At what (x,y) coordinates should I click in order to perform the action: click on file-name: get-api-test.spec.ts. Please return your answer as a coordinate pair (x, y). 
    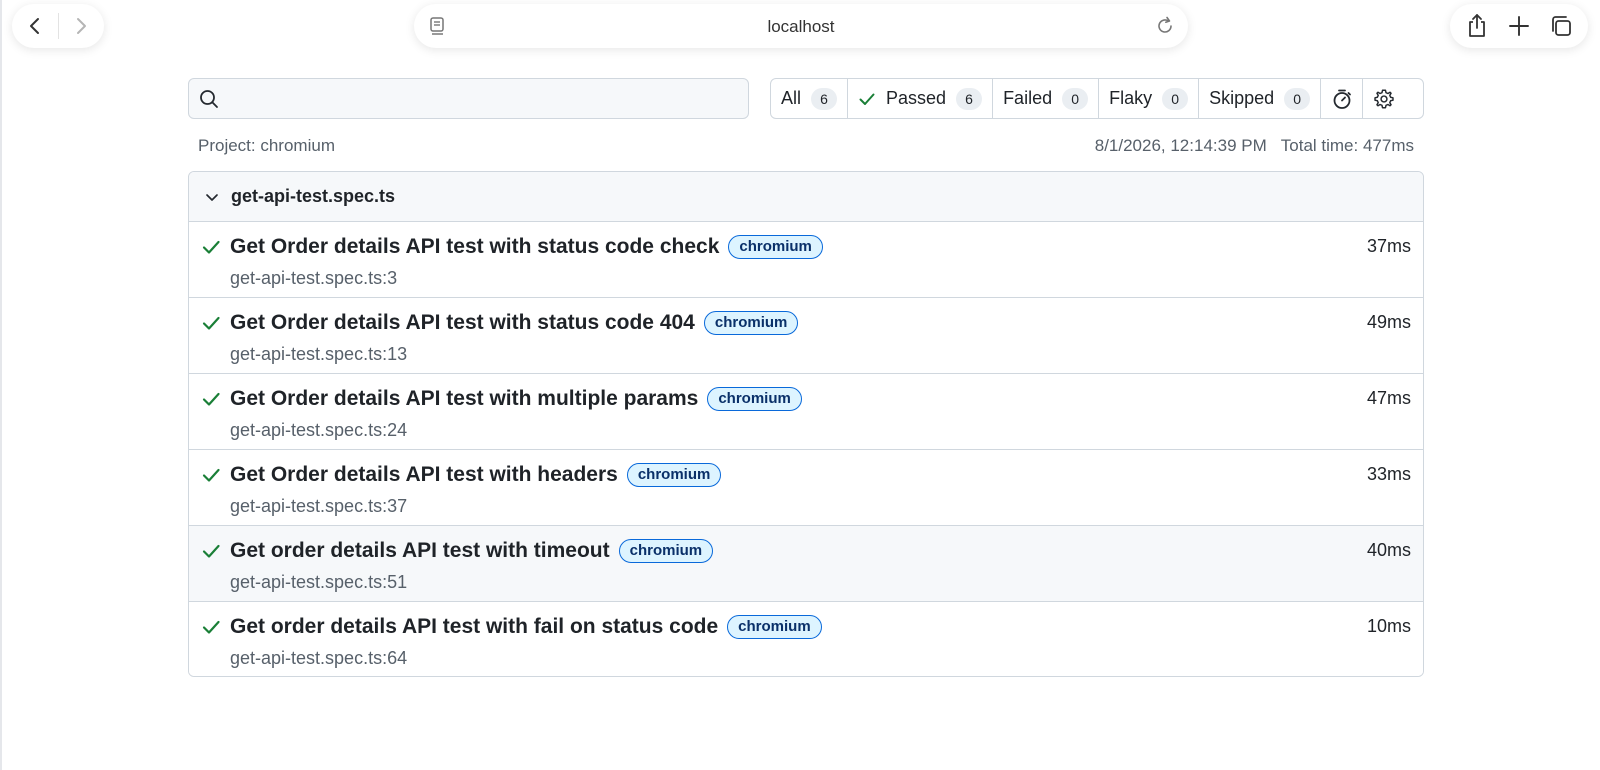
    Looking at the image, I should click on (313, 196).